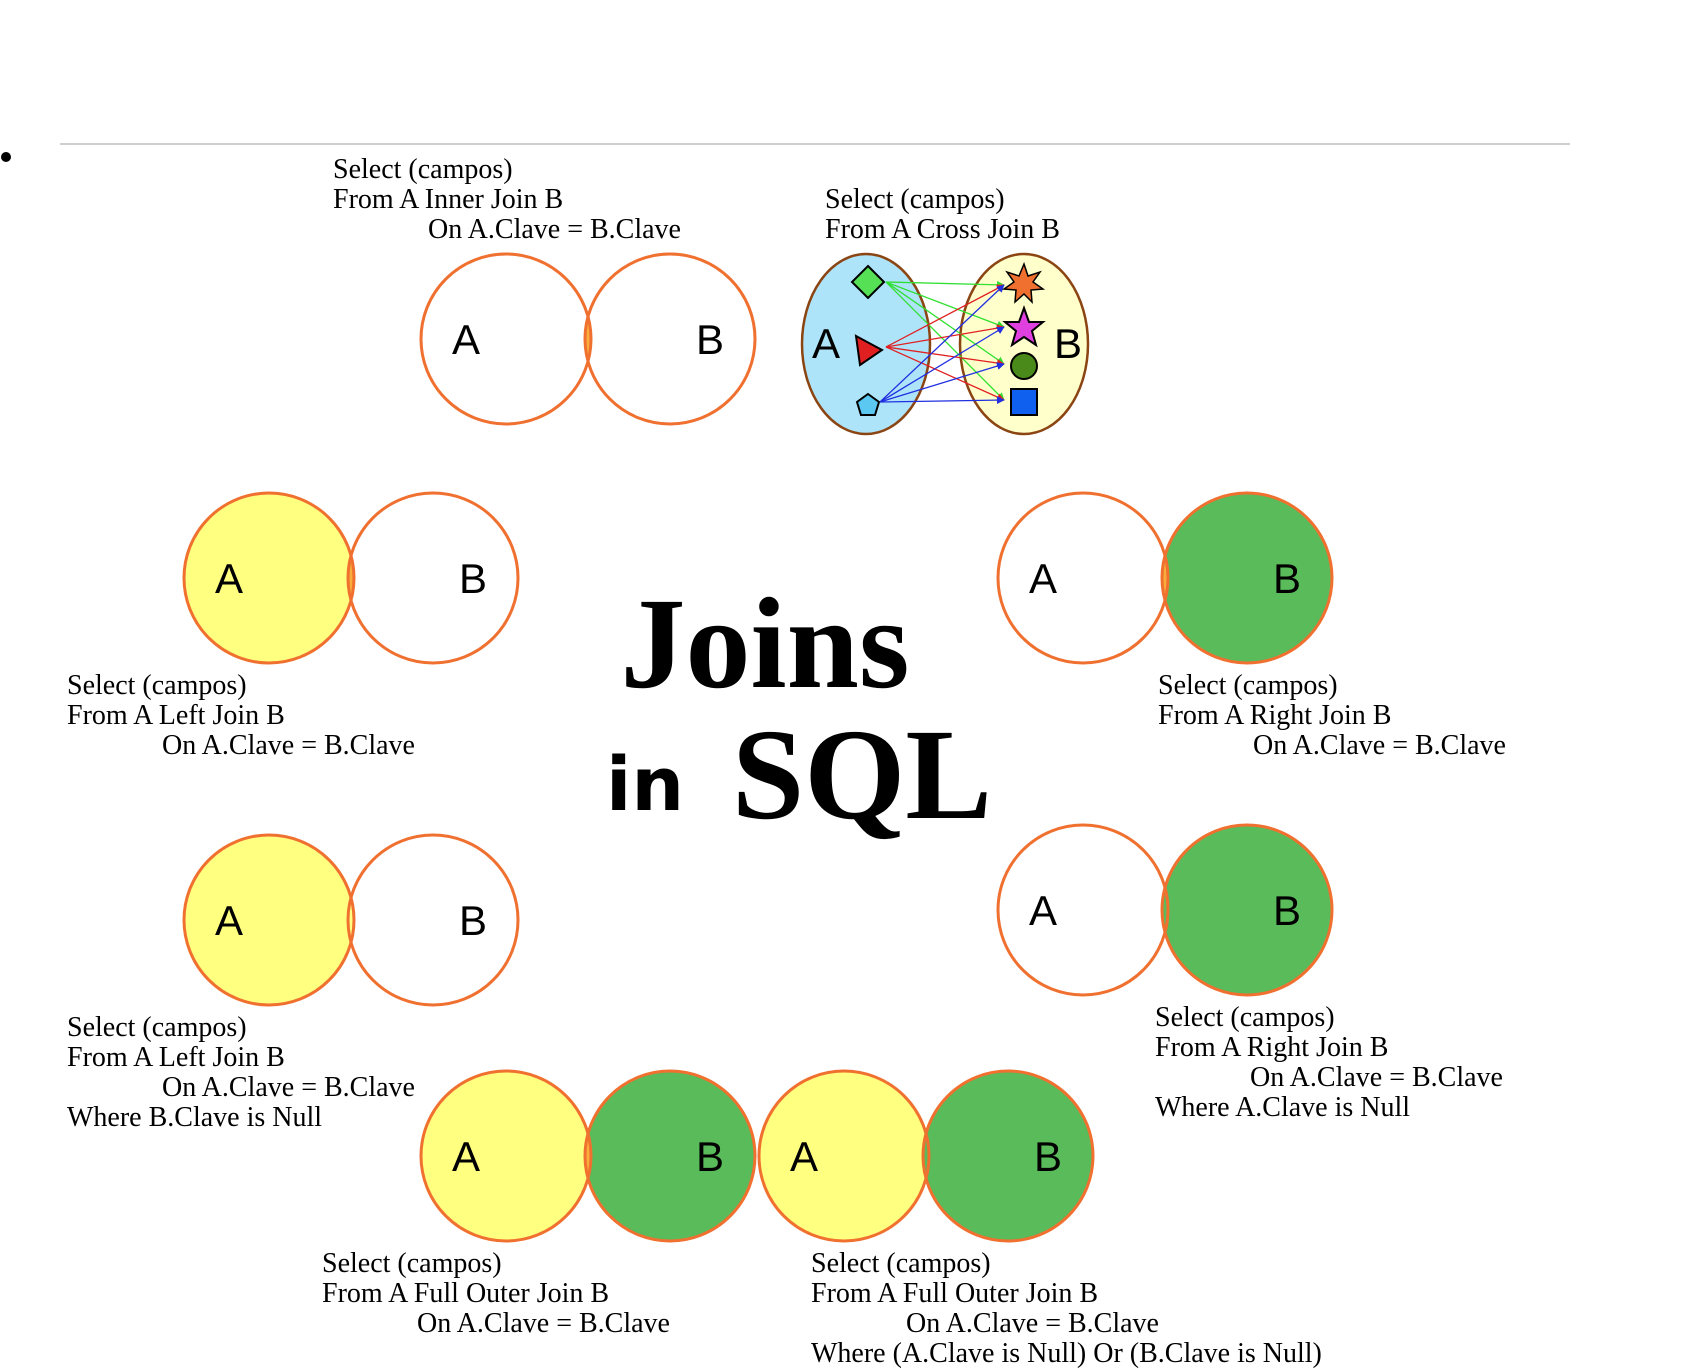 This screenshot has width=1698, height=1369. I want to click on bullet-dot, so click(6, 157).